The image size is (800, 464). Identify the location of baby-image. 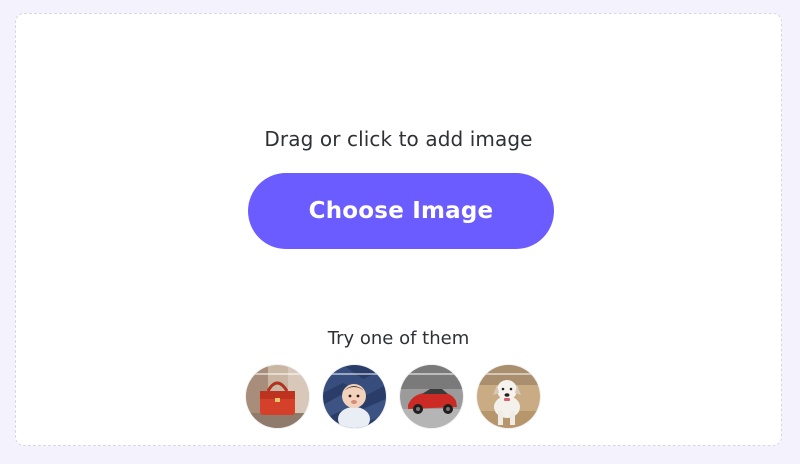
(354, 396).